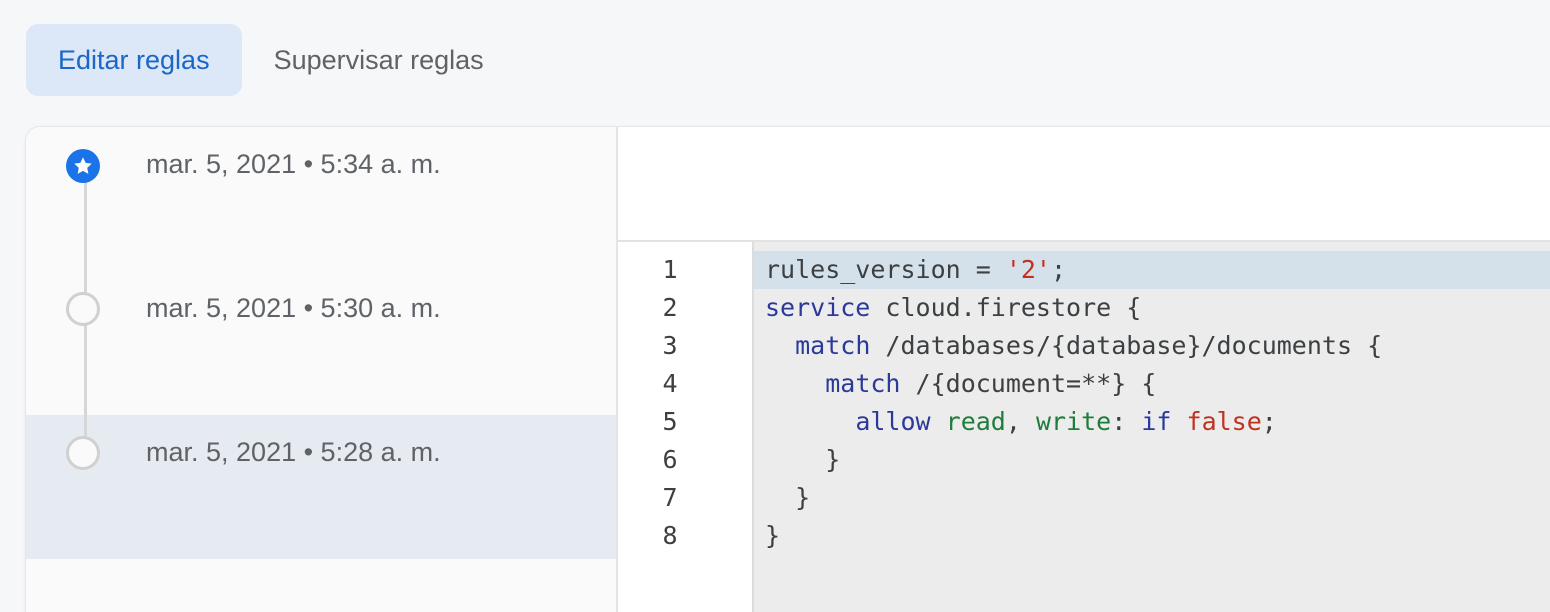 The image size is (1550, 612). I want to click on code-line: service cloud.firestore {, so click(1152, 308).